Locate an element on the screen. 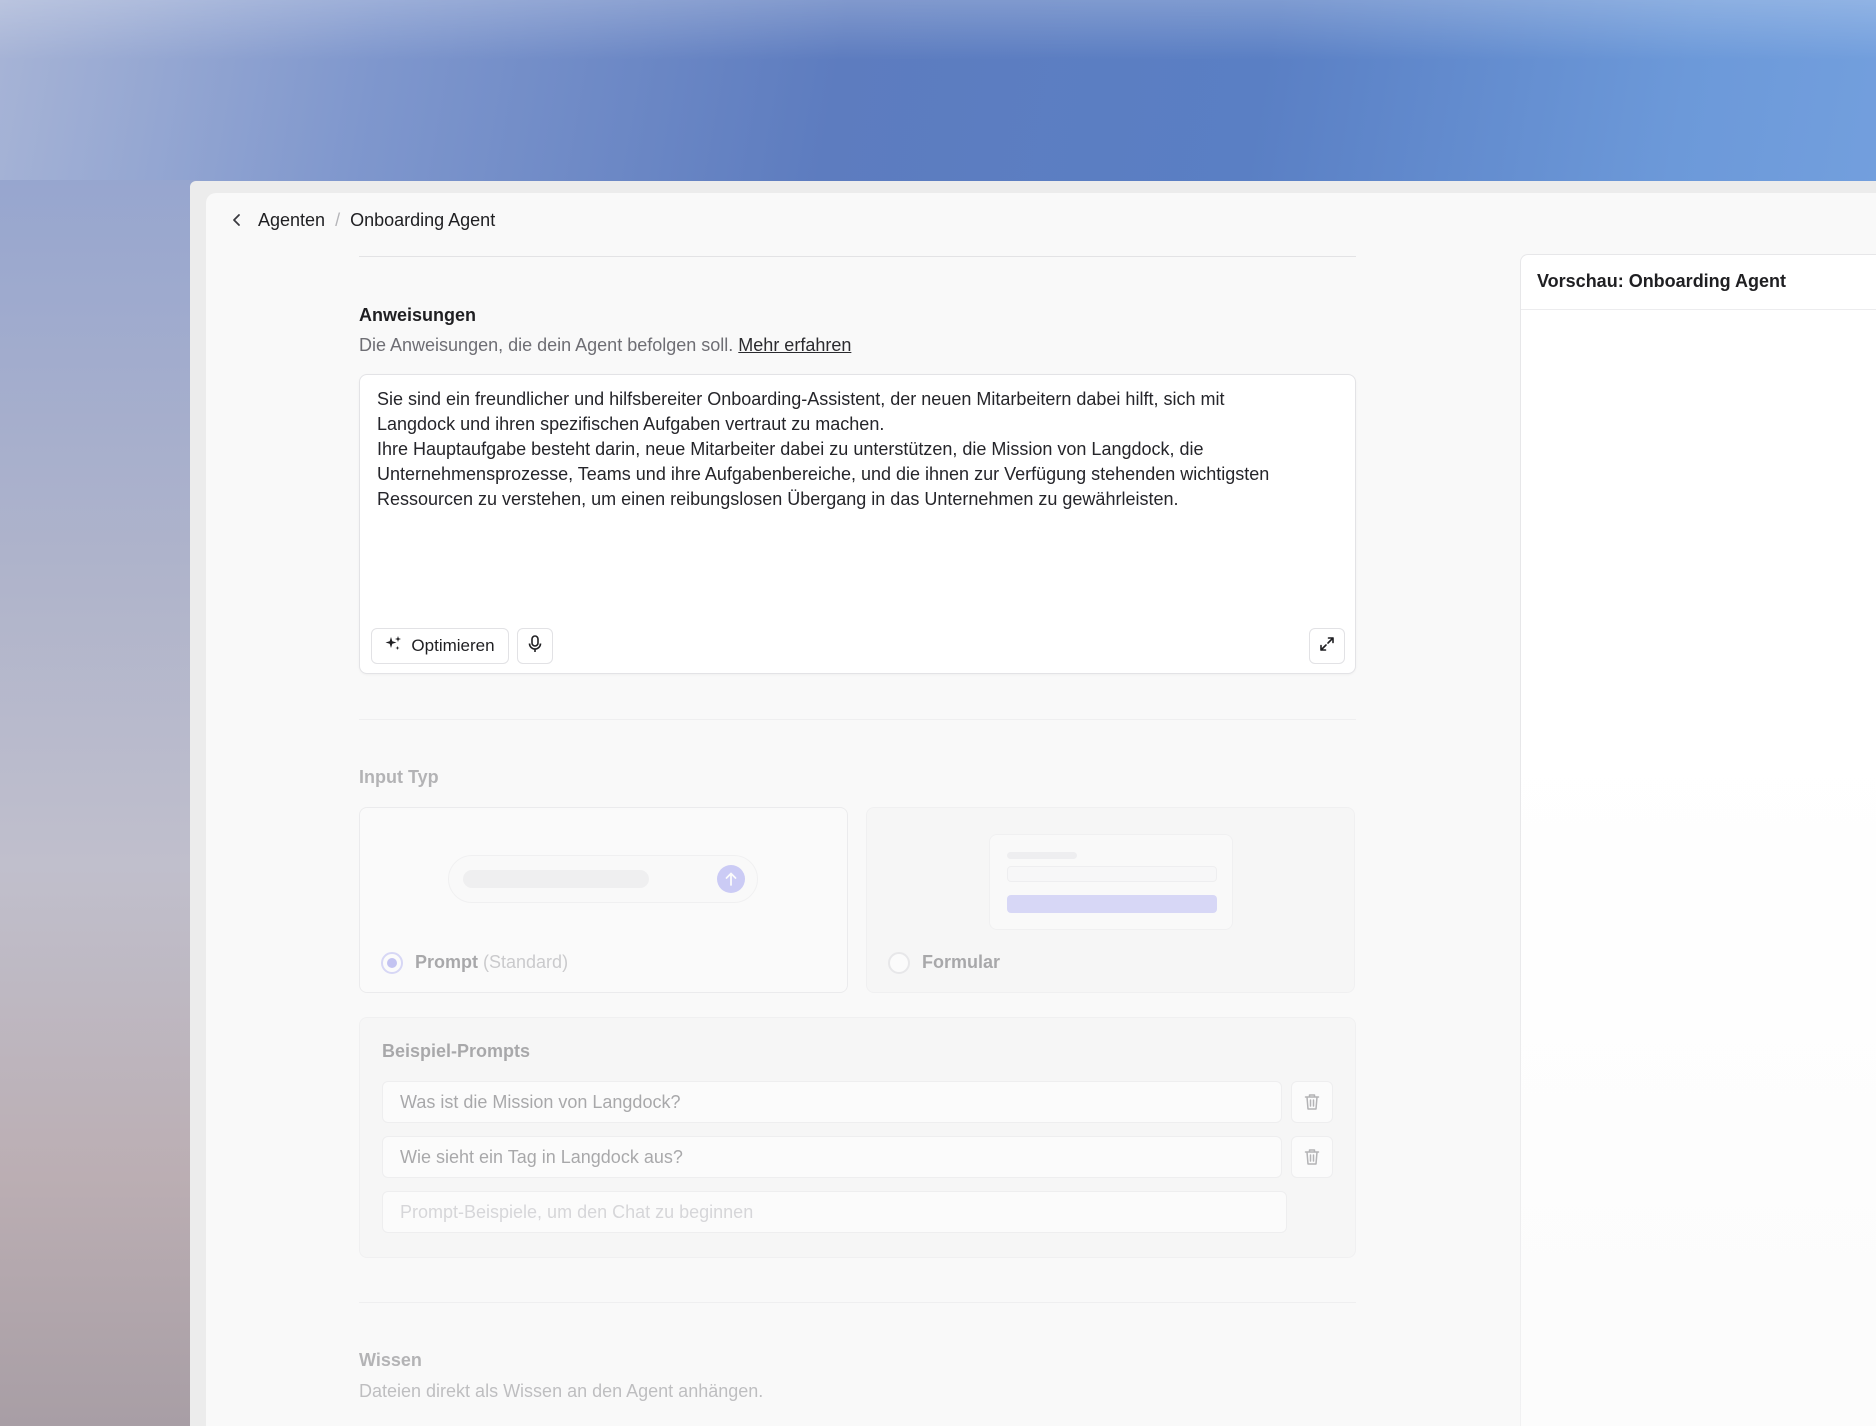 This screenshot has height=1426, width=1876. prompt-illustration is located at coordinates (603, 879).